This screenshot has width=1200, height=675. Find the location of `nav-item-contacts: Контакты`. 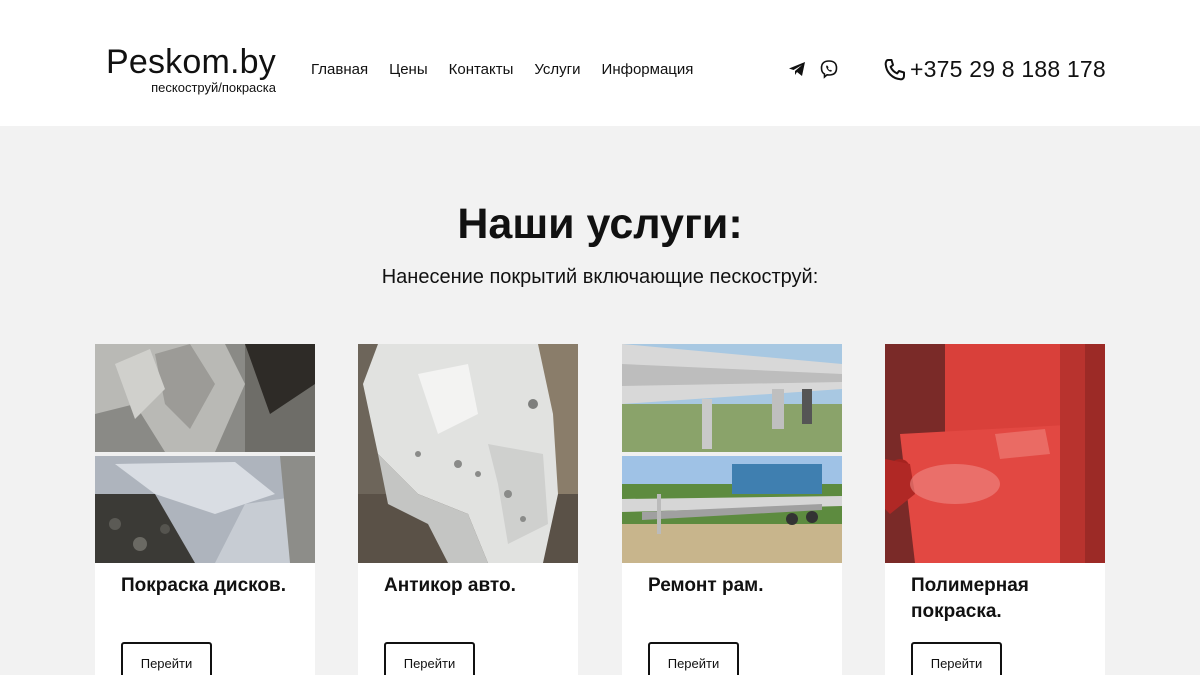

nav-item-contacts: Контакты is located at coordinates (481, 69).